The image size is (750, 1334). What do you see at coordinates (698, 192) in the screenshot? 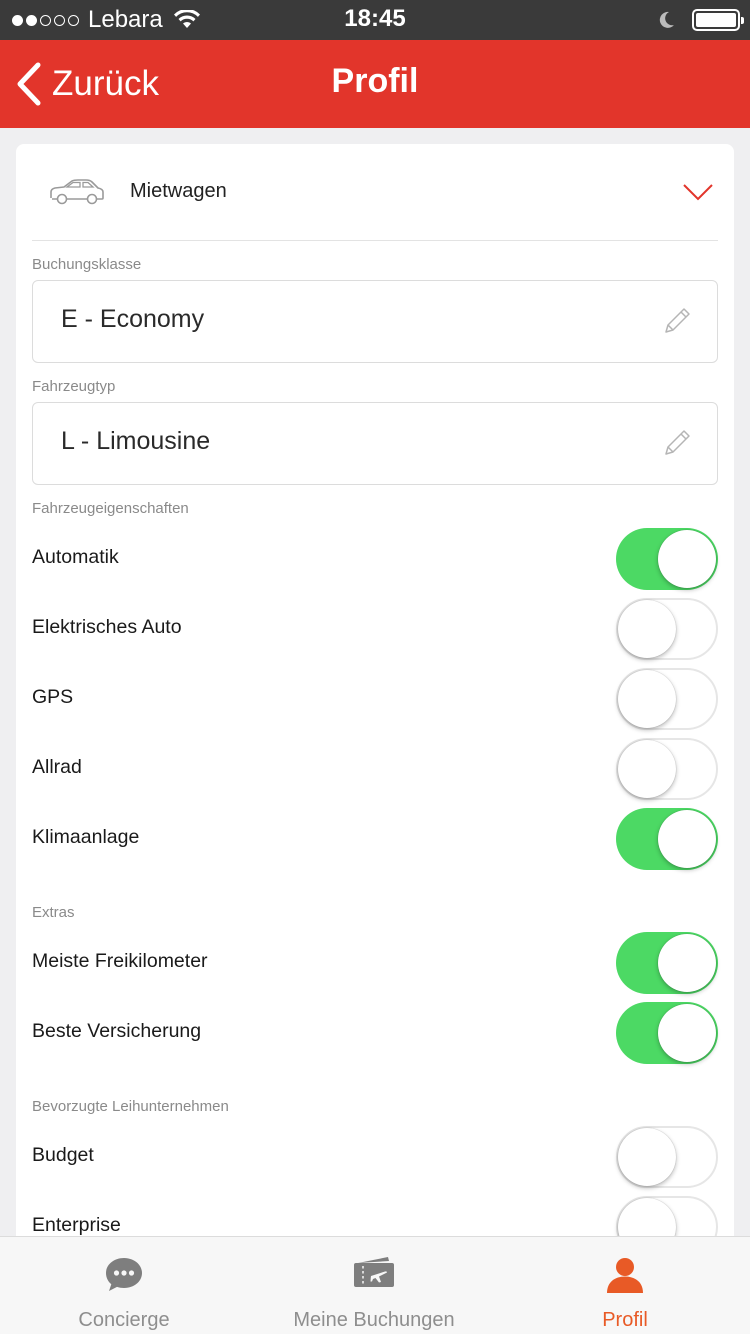
I see `chevron-down-icon` at bounding box center [698, 192].